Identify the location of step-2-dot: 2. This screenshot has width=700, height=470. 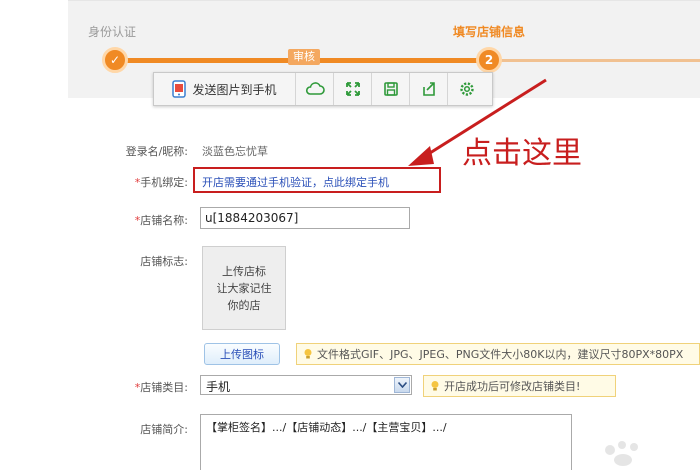
(489, 60).